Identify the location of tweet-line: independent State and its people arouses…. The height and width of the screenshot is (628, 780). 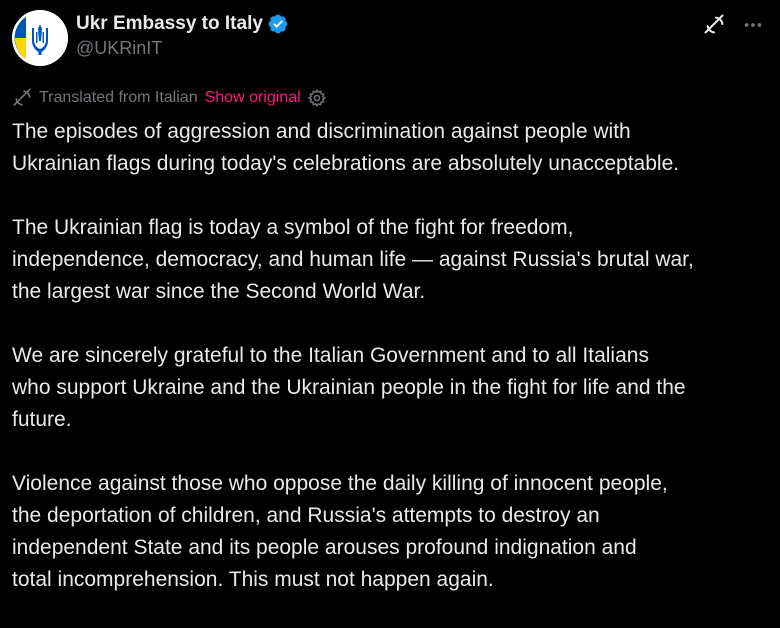
(324, 547).